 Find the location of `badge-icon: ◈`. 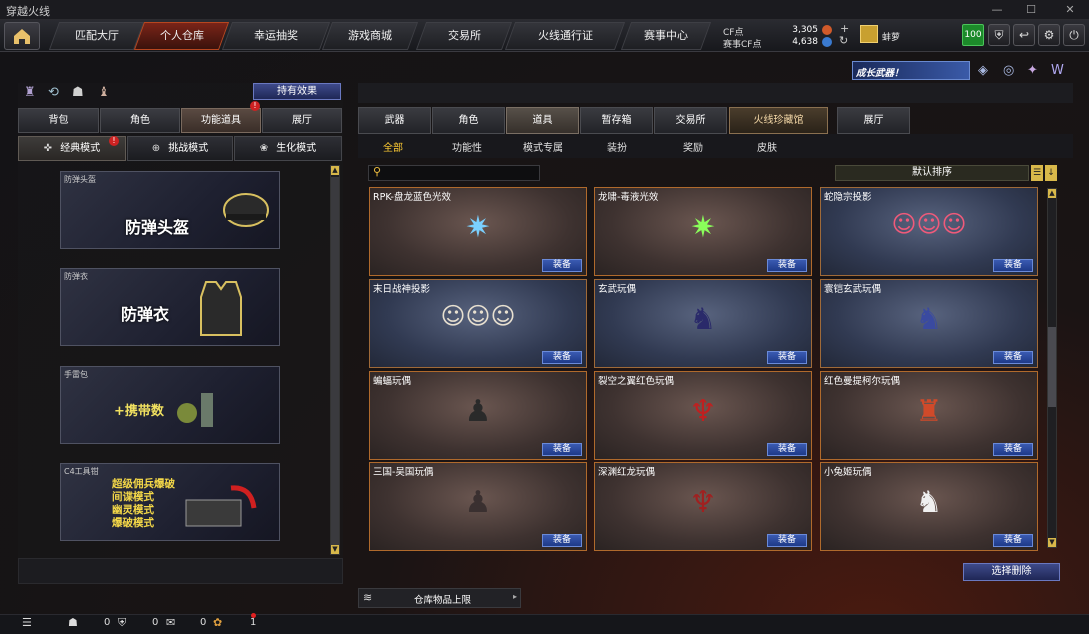

badge-icon: ◈ is located at coordinates (983, 70).